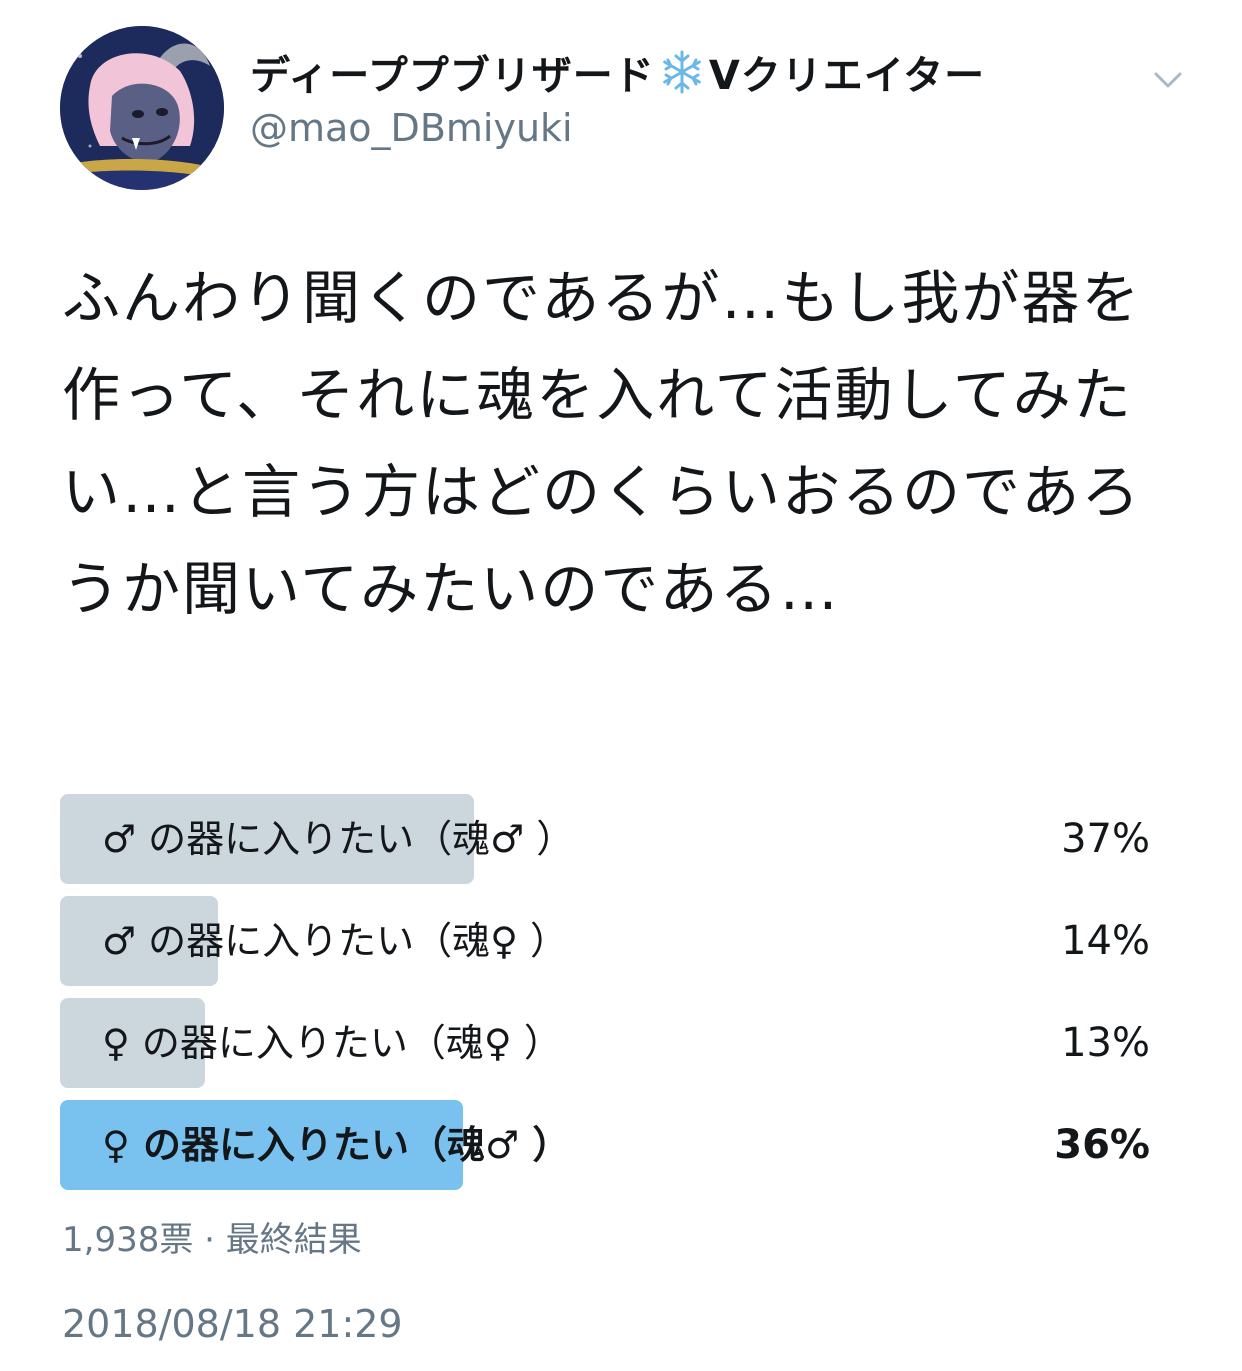  Describe the element at coordinates (605, 839) in the screenshot. I see `poll-option: ♂ の器に入りたい（魂♂ ） 37%` at that location.